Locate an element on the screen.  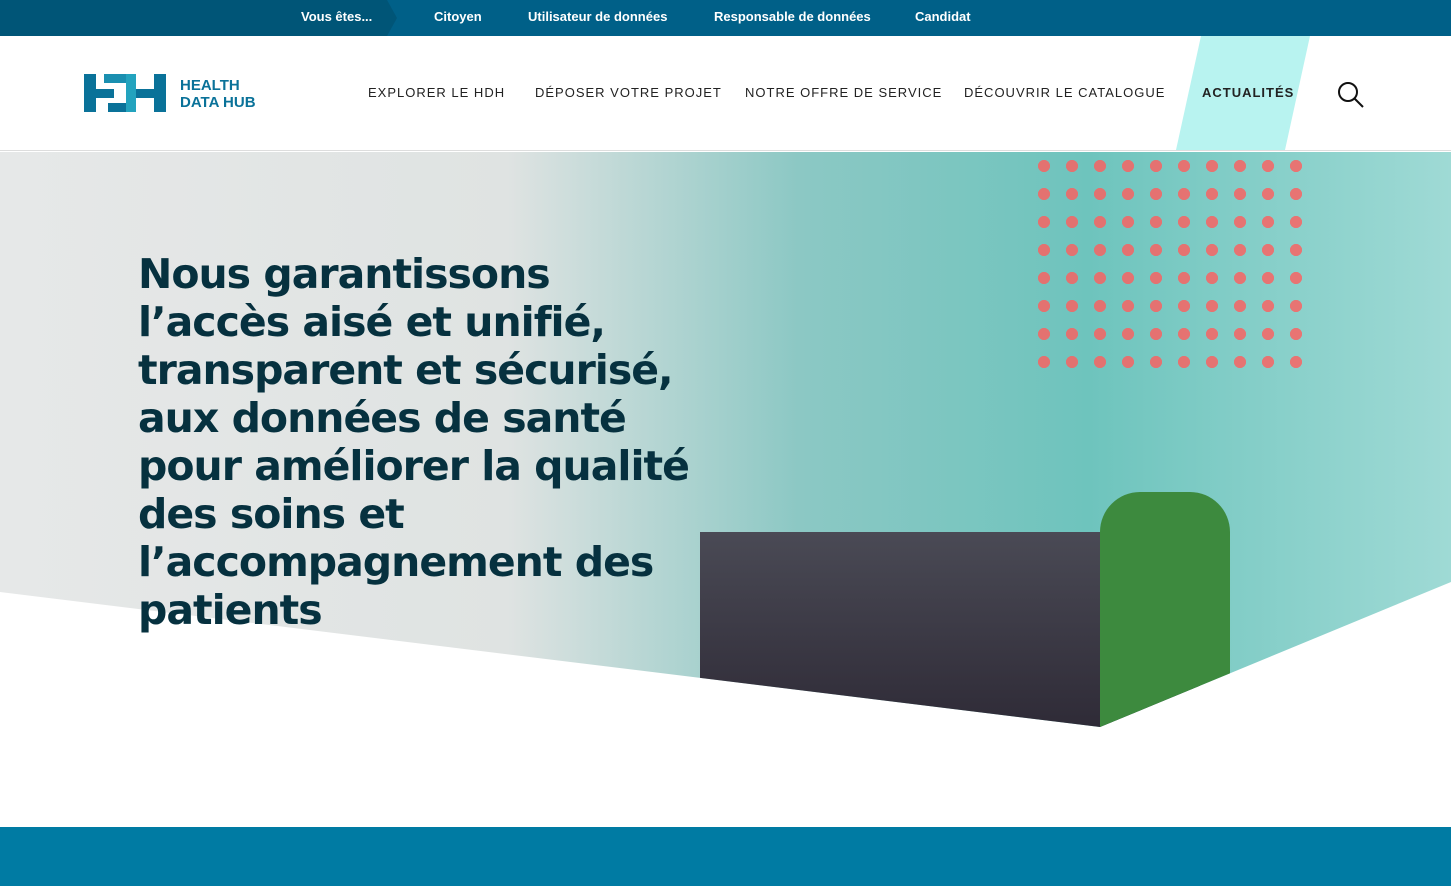
hero-image-cells is located at coordinates (1170, 262).